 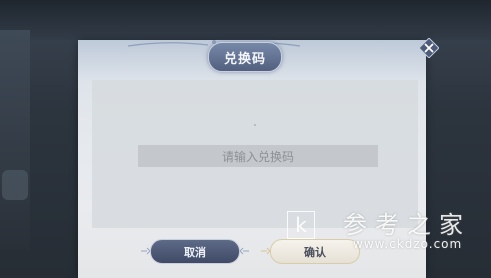 What do you see at coordinates (245, 20) in the screenshot?
I see `background-top-band` at bounding box center [245, 20].